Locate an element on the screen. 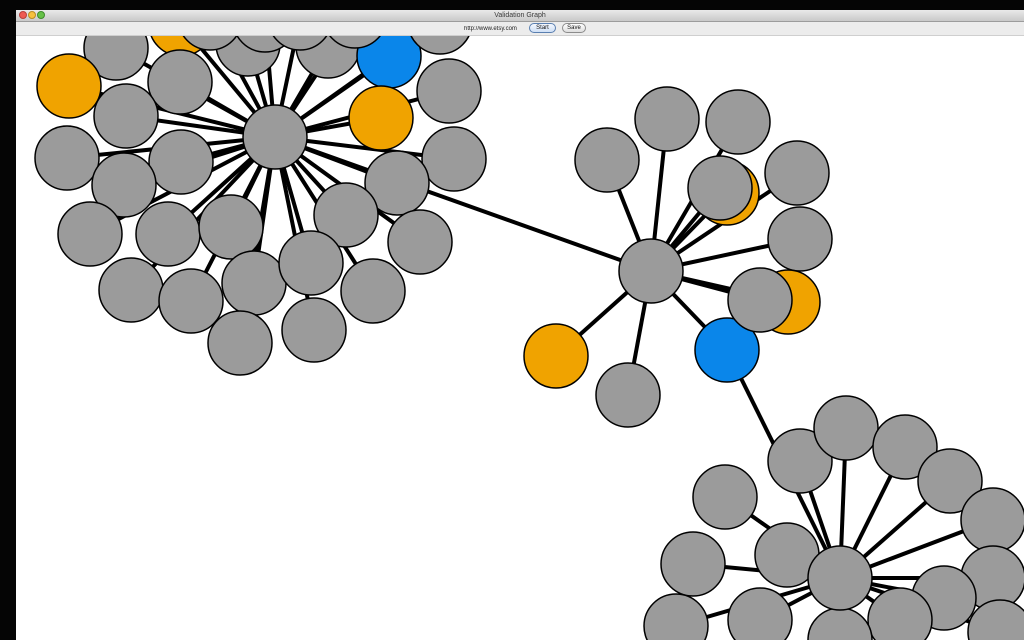 This screenshot has width=1024, height=640. toolbar: Start Save is located at coordinates (520, 29).